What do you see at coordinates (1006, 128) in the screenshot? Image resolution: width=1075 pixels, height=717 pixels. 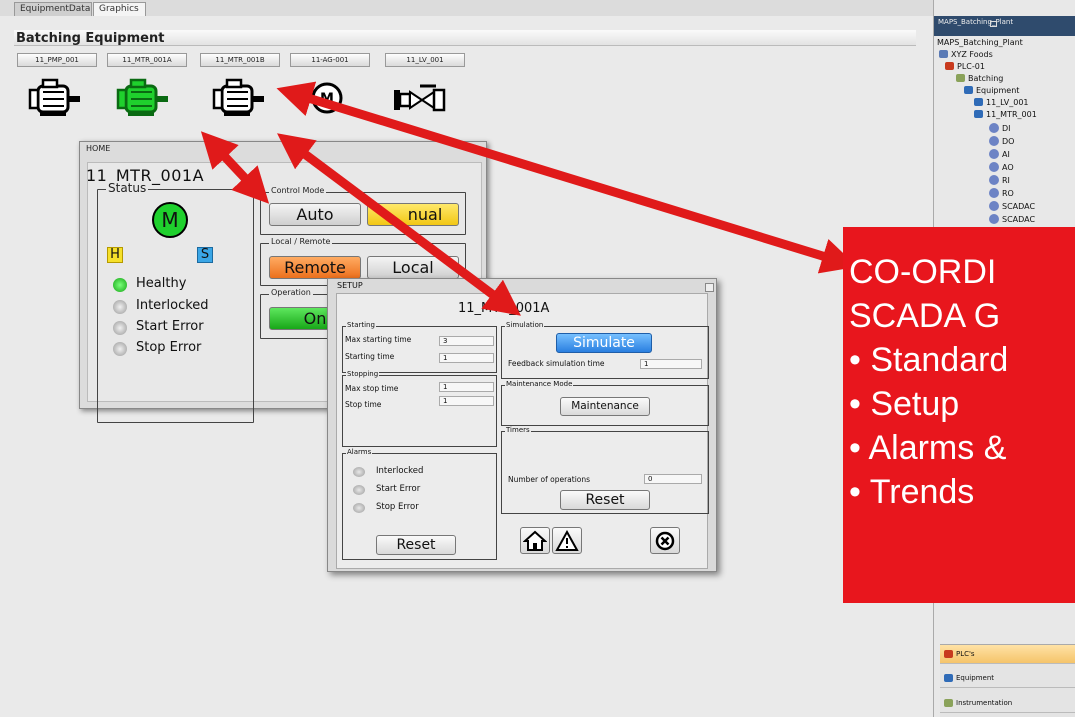 I see `tree-signal-label: DI` at bounding box center [1006, 128].